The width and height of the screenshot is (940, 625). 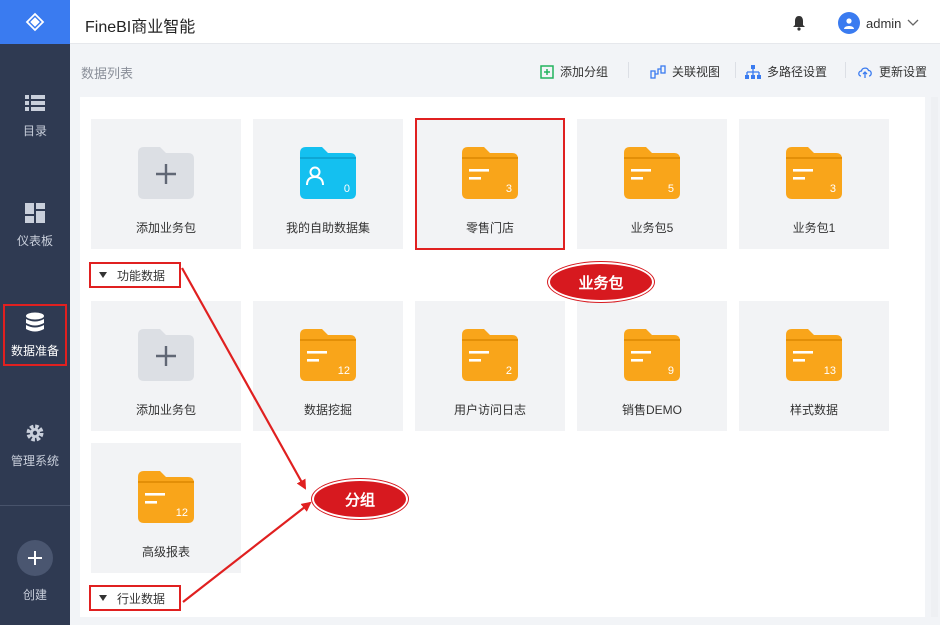 What do you see at coordinates (696, 72) in the screenshot?
I see `relation-view-label: 关联视图` at bounding box center [696, 72].